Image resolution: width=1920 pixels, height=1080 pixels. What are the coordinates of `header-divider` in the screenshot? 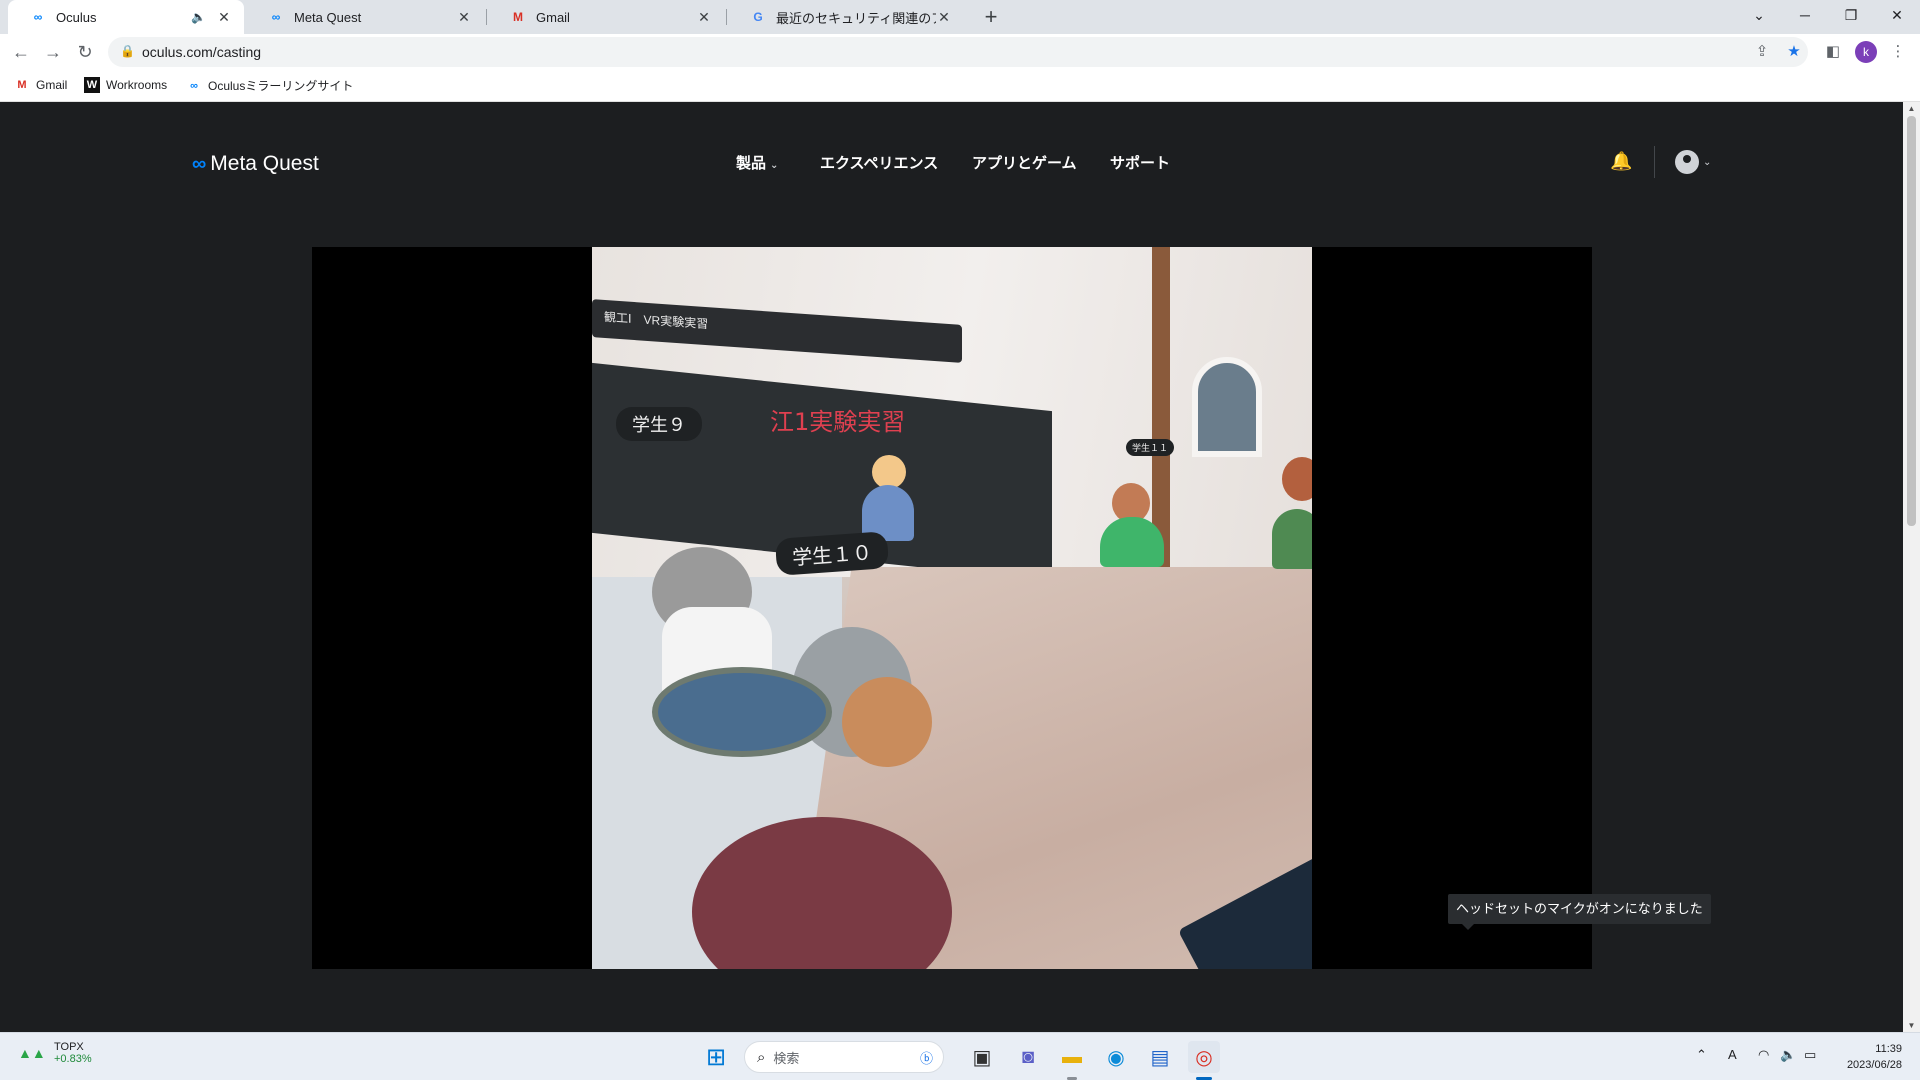 It's located at (1654, 162).